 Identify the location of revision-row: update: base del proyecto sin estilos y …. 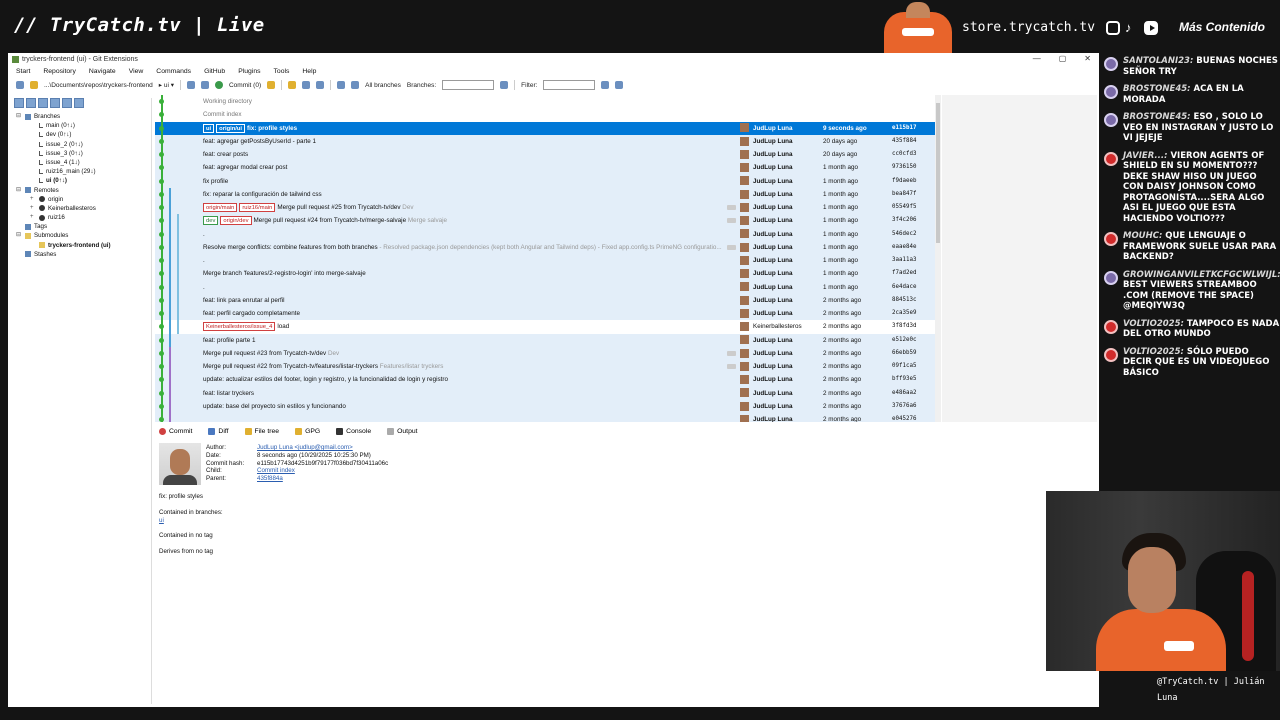
(545, 406).